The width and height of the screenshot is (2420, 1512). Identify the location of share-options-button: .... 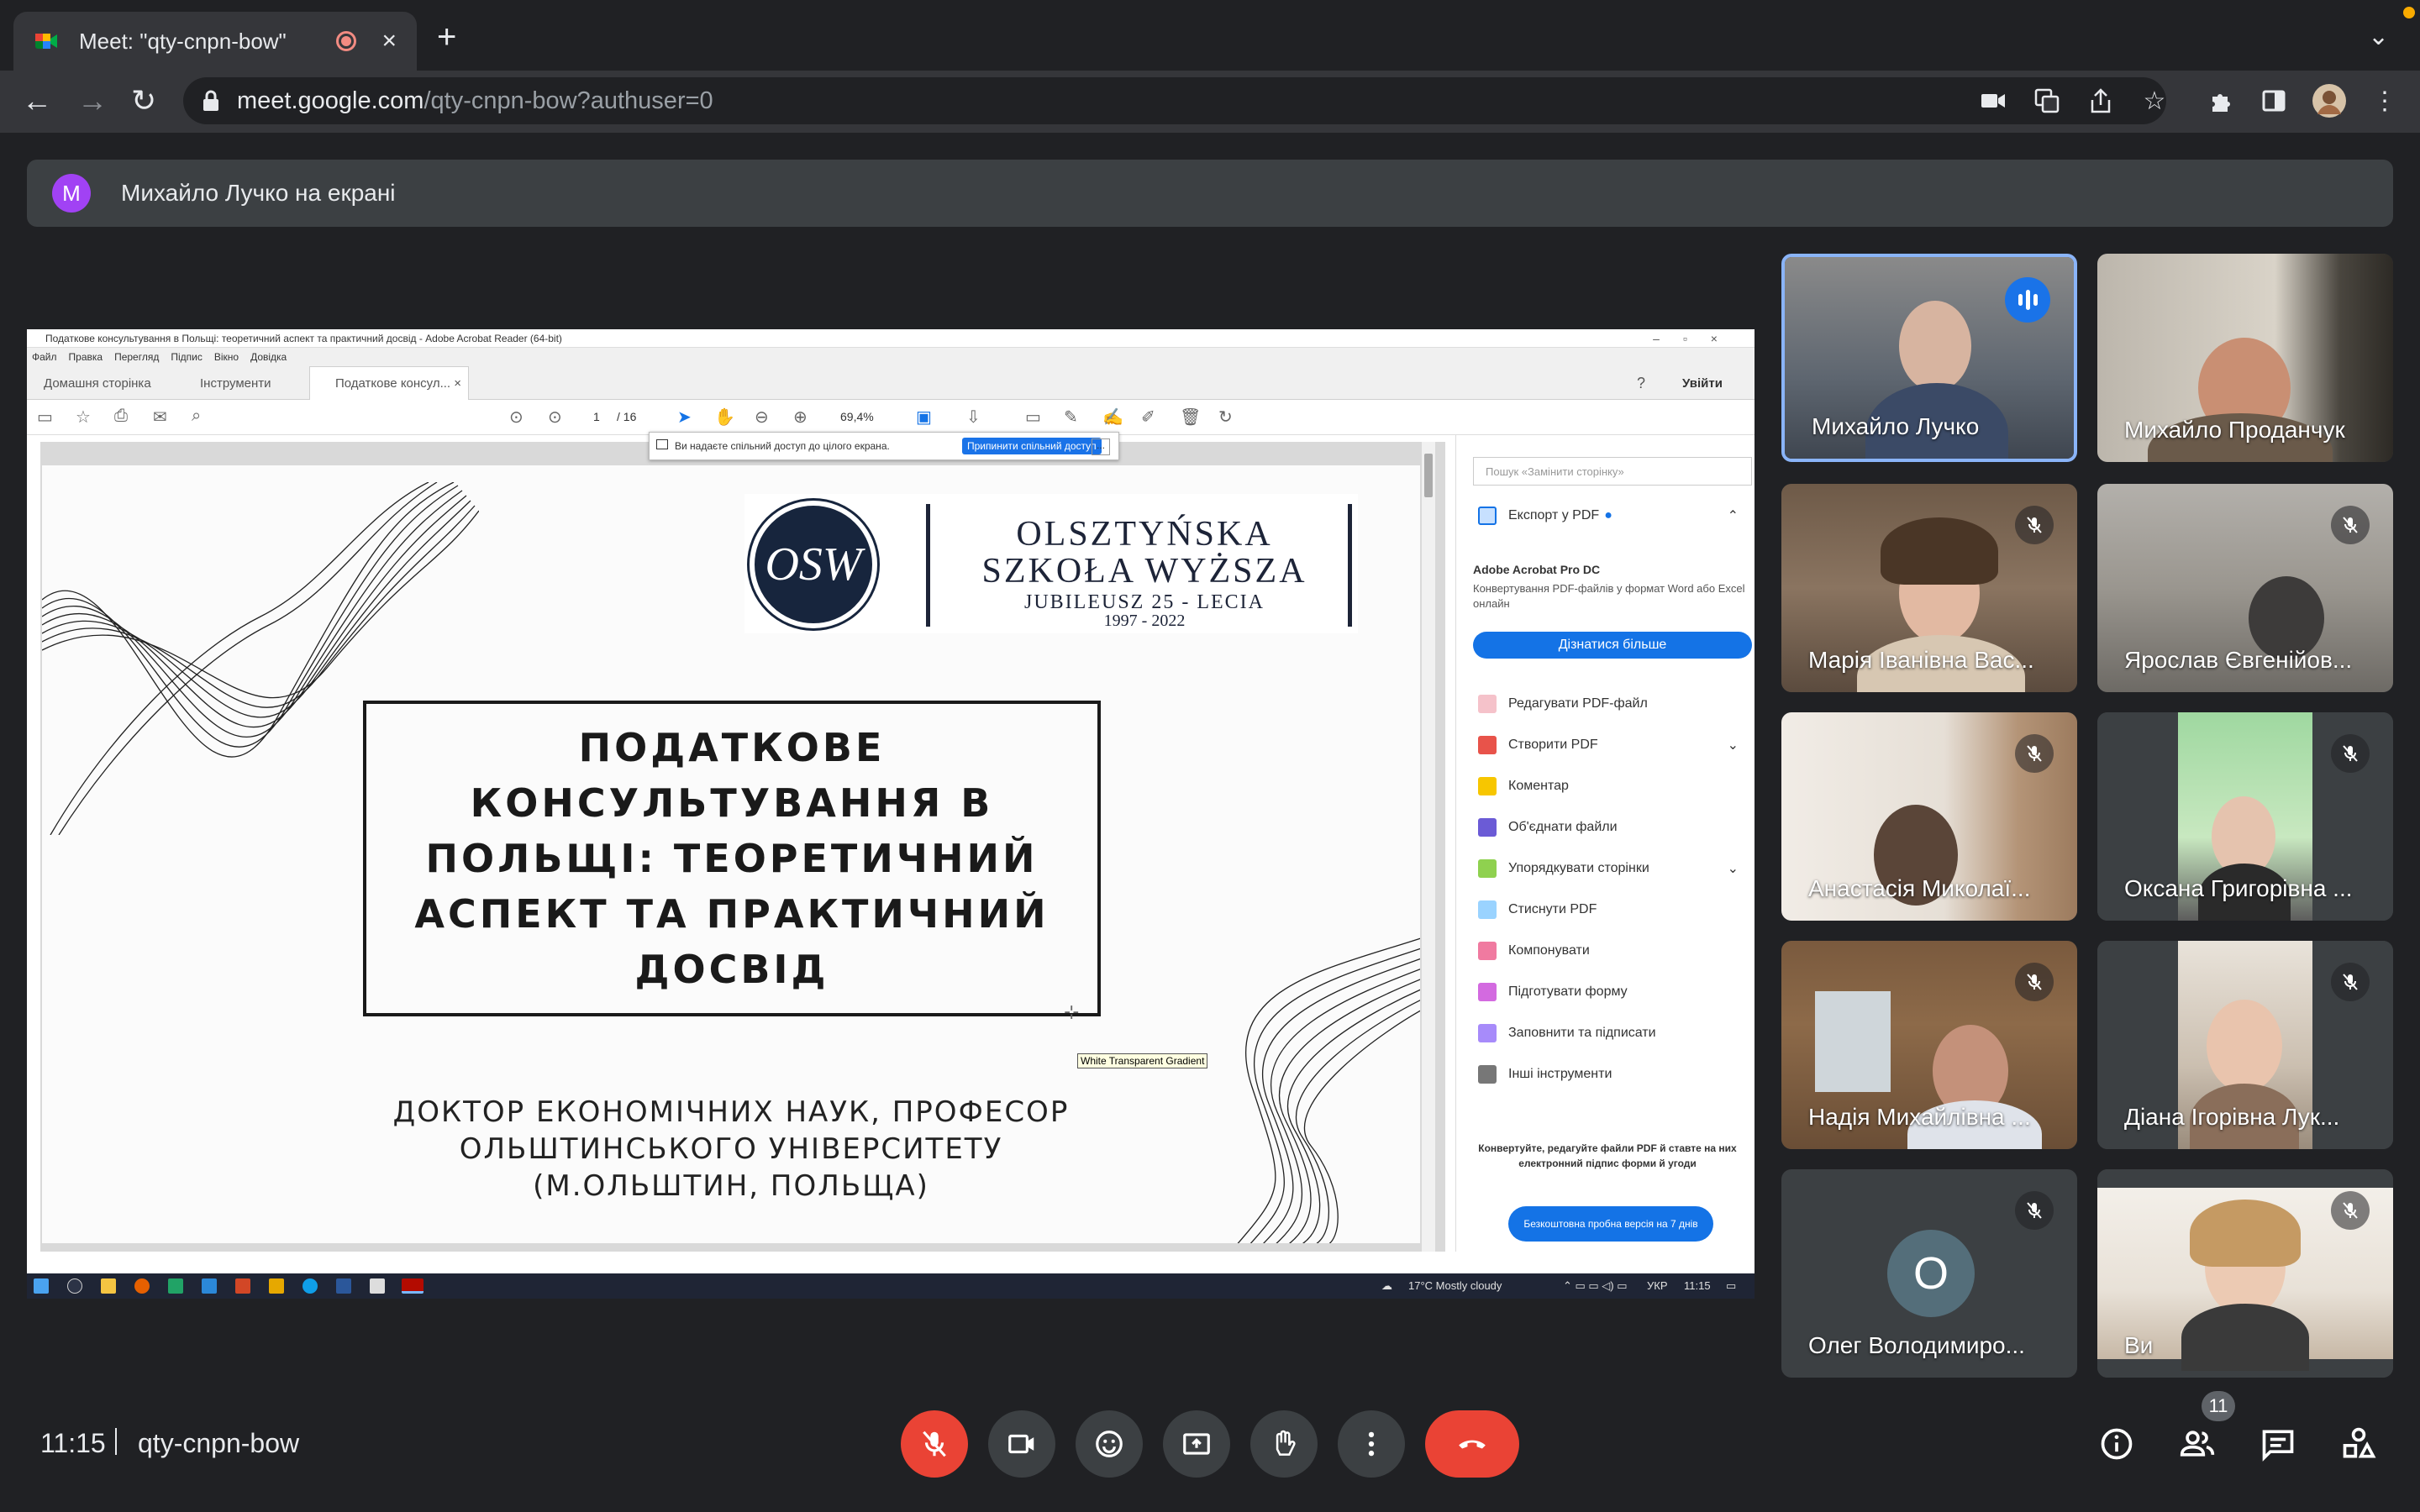
(1101, 446).